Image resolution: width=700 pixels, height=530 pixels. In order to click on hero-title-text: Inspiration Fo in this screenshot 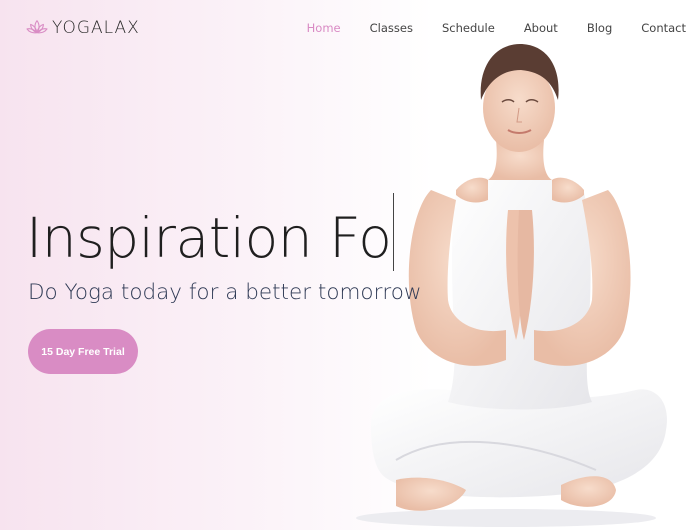, I will do `click(209, 237)`.